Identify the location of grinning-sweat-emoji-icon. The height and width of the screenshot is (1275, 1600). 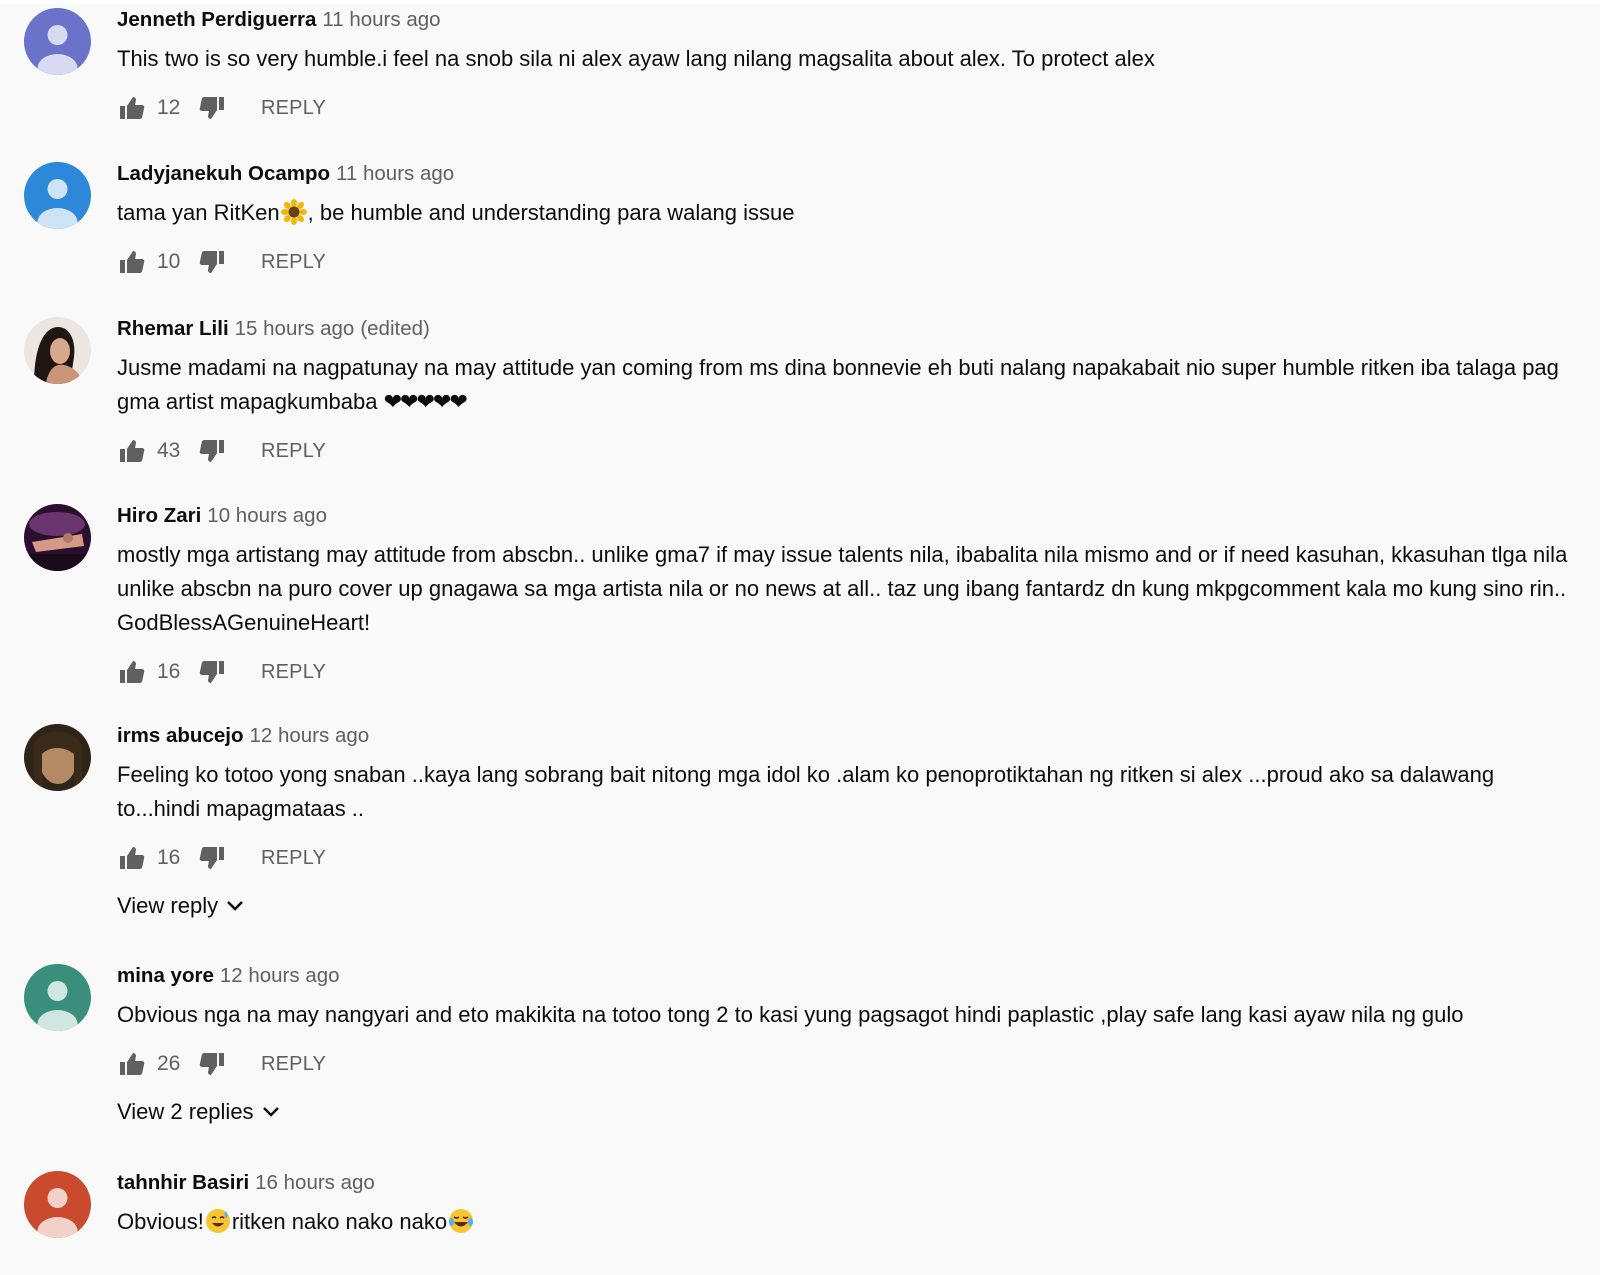
(217, 1221).